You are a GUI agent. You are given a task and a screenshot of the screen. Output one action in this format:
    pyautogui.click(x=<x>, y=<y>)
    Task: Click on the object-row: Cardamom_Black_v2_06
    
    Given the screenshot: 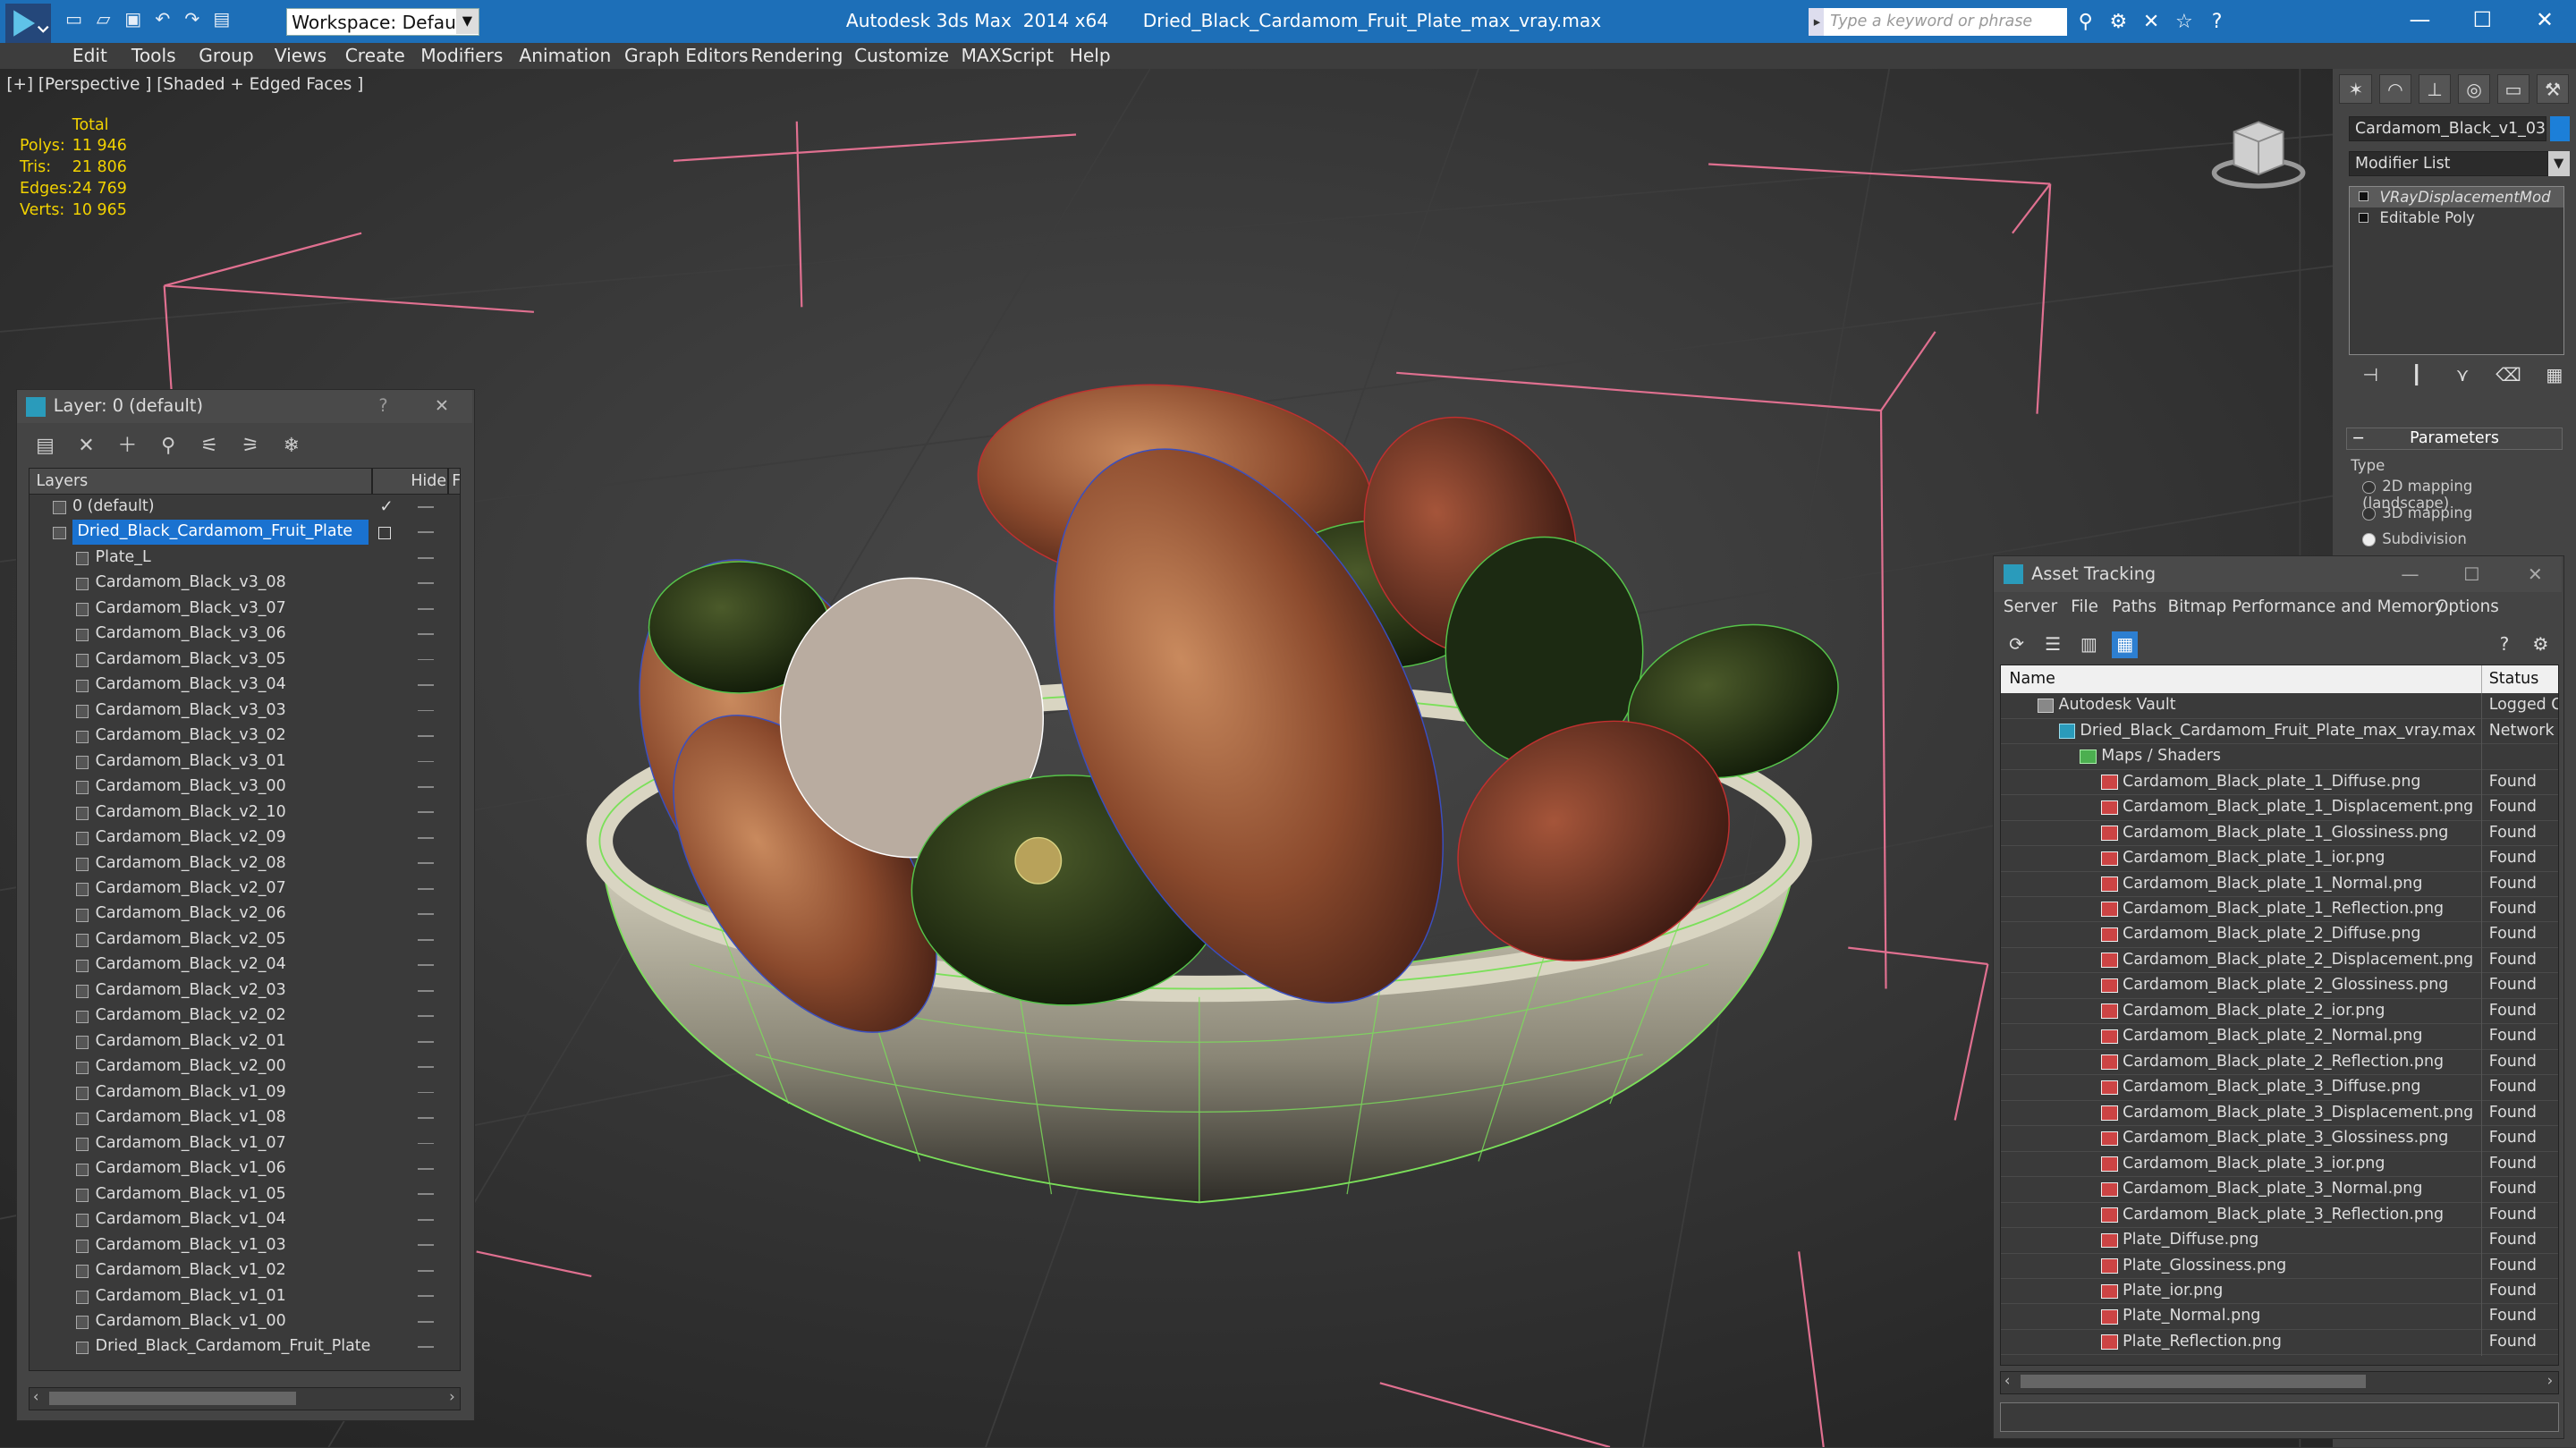 What is the action you would take?
    pyautogui.click(x=245, y=914)
    